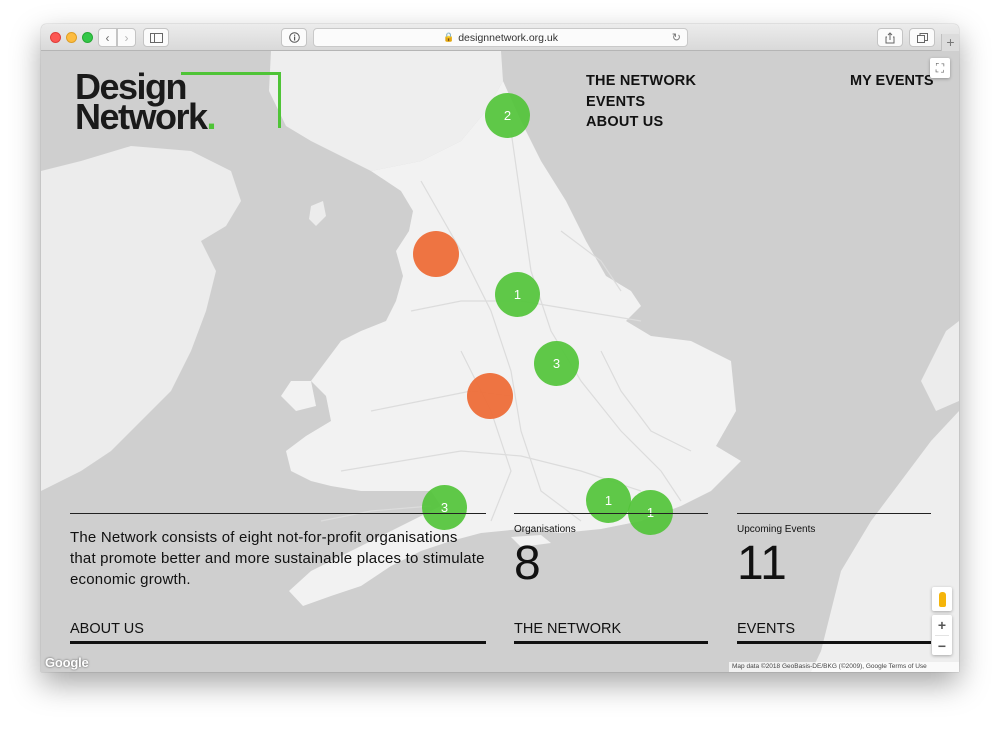  What do you see at coordinates (507, 115) in the screenshot?
I see `map-marker-cluster: 2` at bounding box center [507, 115].